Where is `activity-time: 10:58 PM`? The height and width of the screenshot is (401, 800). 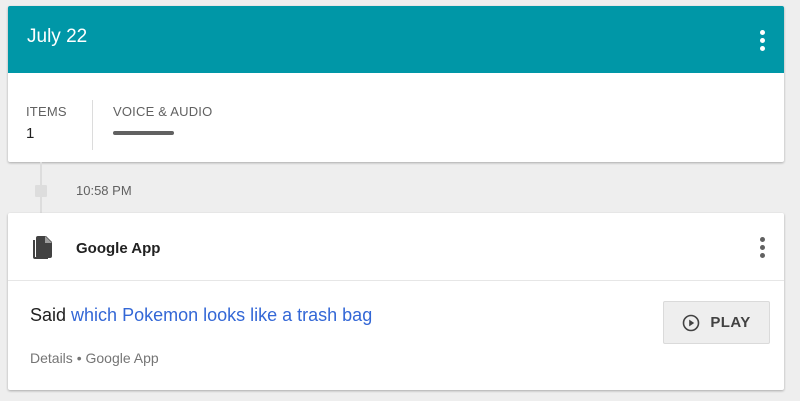
activity-time: 10:58 PM is located at coordinates (104, 190).